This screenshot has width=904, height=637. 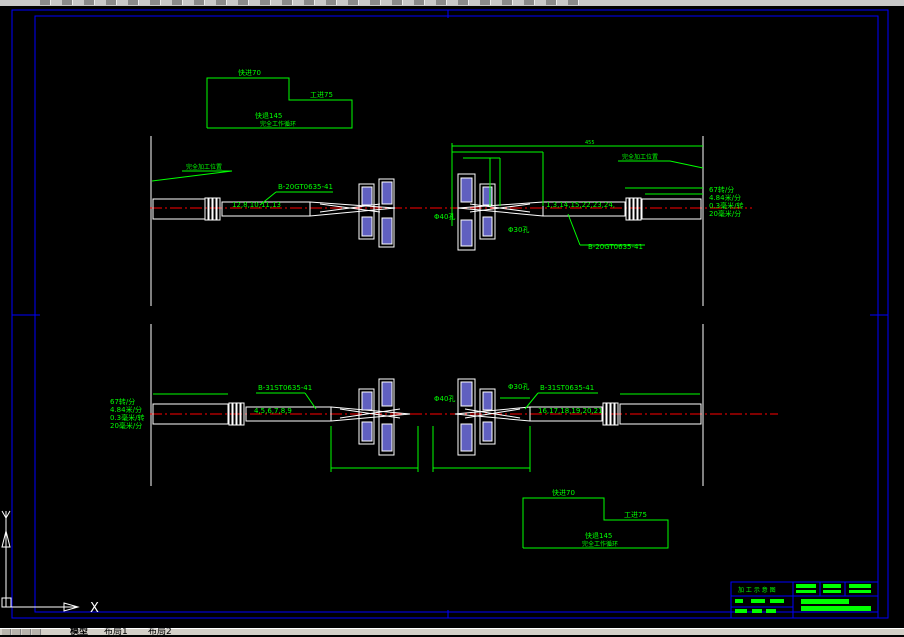 I want to click on calc-icon, so click(x=485, y=2).